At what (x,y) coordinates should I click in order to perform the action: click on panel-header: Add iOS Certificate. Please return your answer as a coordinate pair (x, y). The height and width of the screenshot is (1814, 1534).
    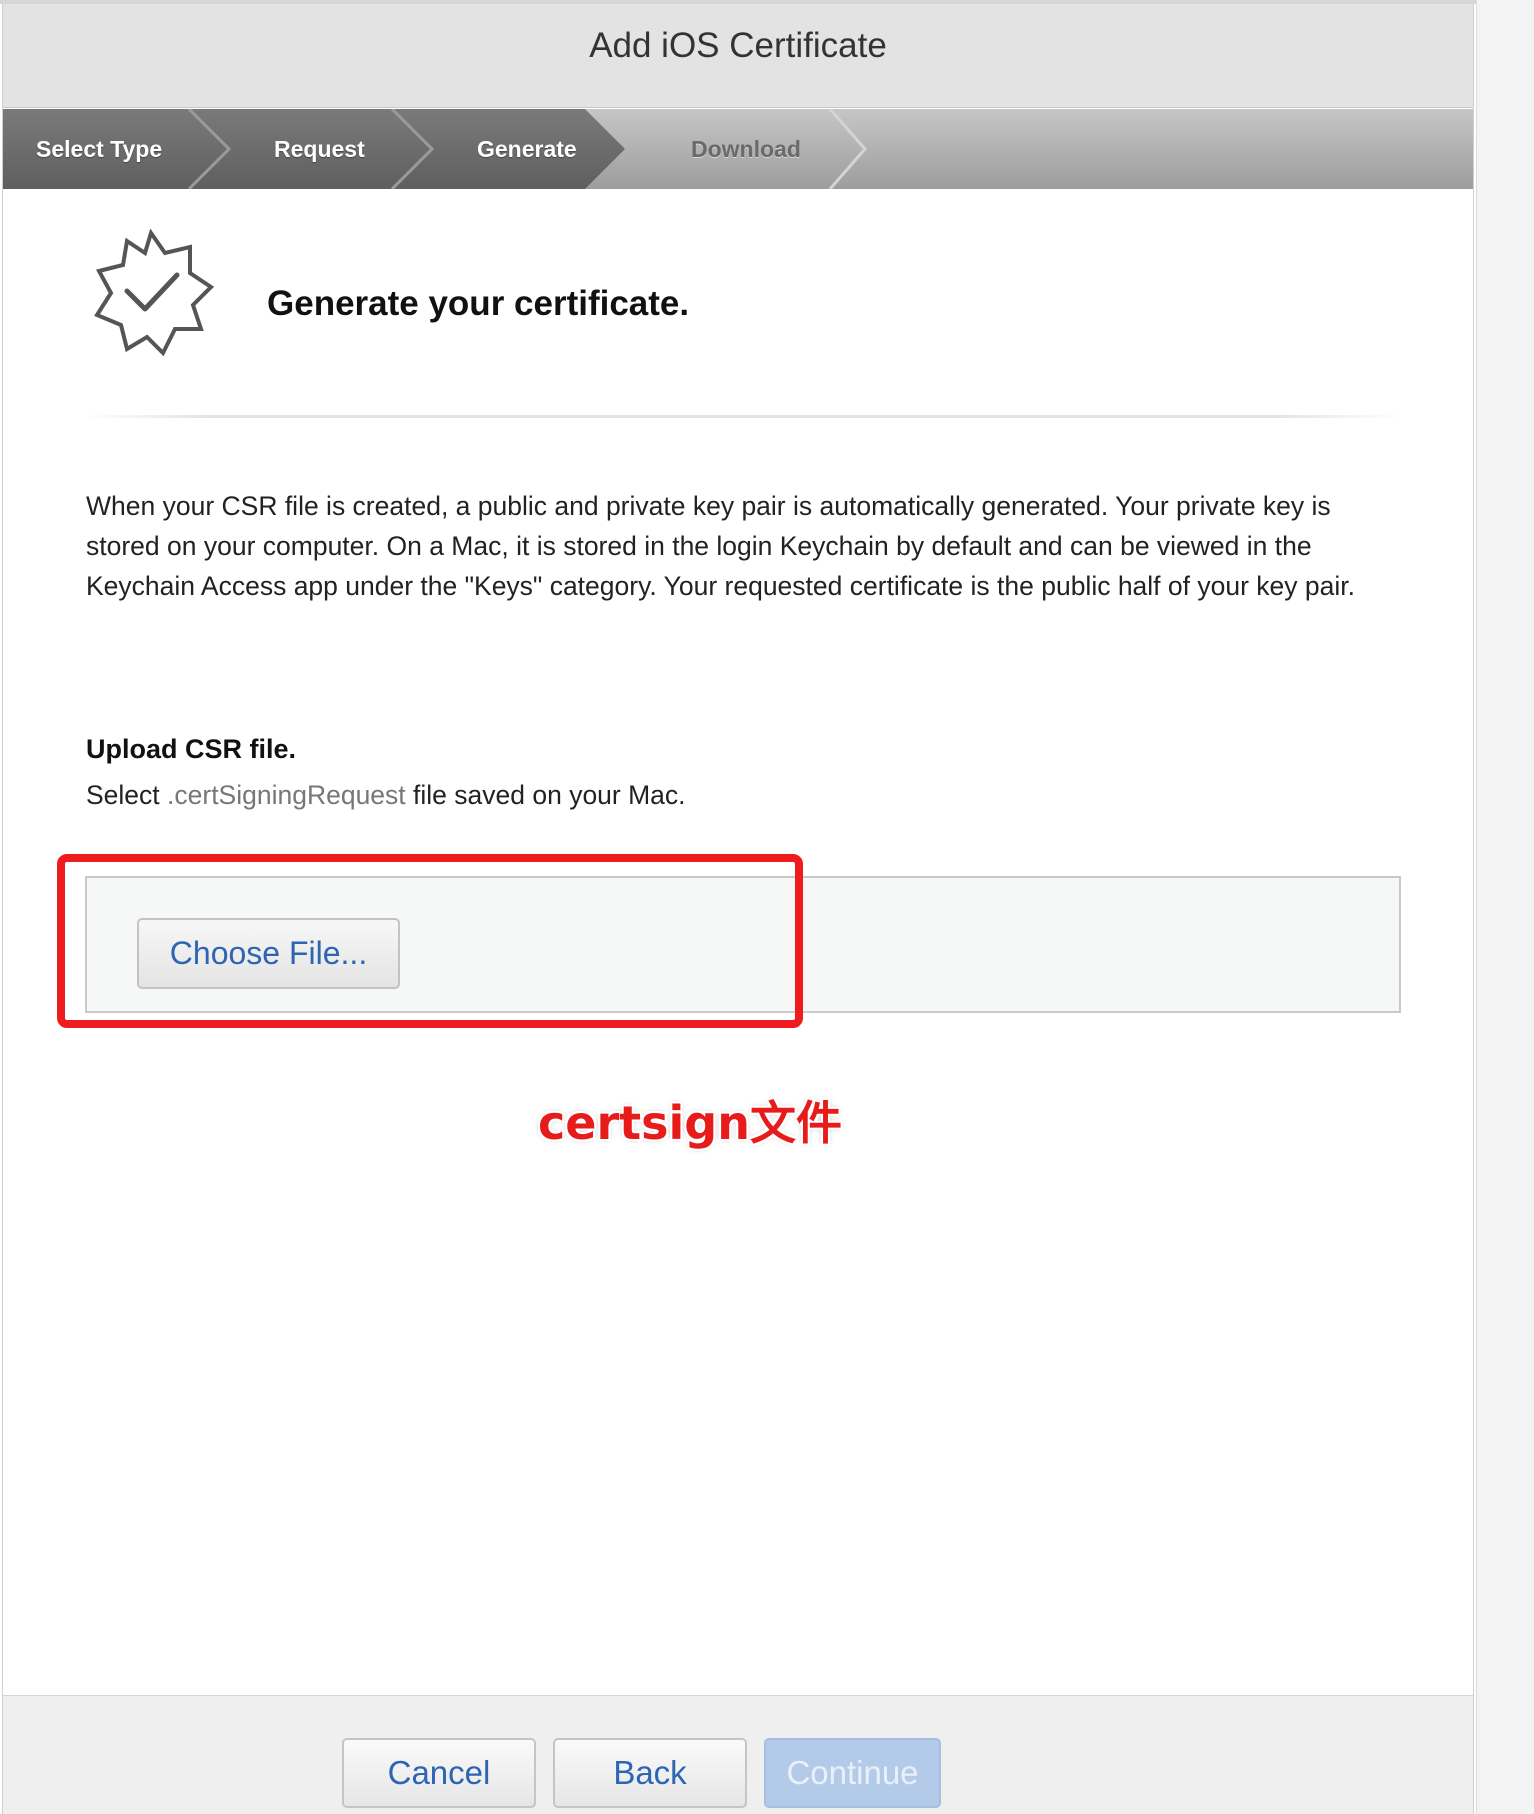
    Looking at the image, I should click on (738, 56).